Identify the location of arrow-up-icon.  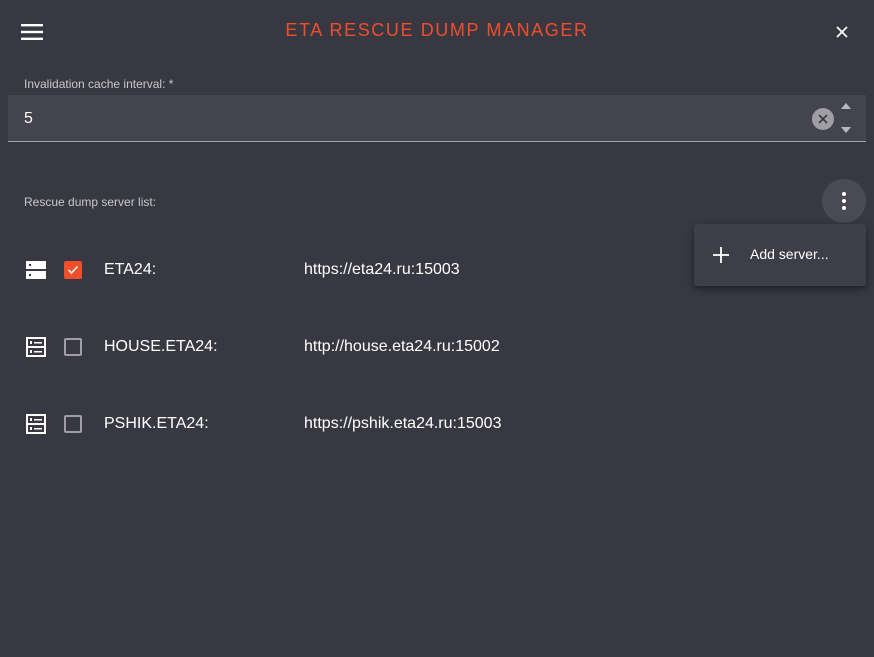
(846, 106).